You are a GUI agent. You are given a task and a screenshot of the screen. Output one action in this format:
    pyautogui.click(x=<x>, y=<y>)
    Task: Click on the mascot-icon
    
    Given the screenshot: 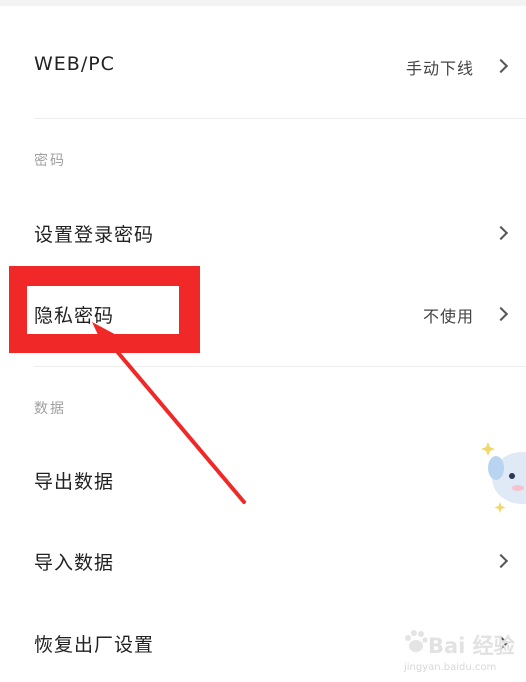 What is the action you would take?
    pyautogui.click(x=503, y=477)
    